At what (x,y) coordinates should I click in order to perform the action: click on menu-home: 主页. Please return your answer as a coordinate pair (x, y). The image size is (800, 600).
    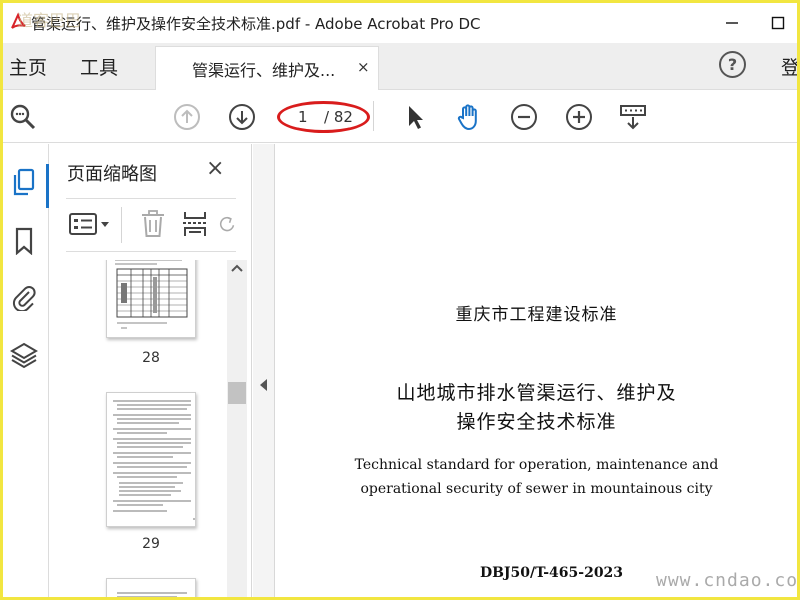
    Looking at the image, I should click on (28, 66).